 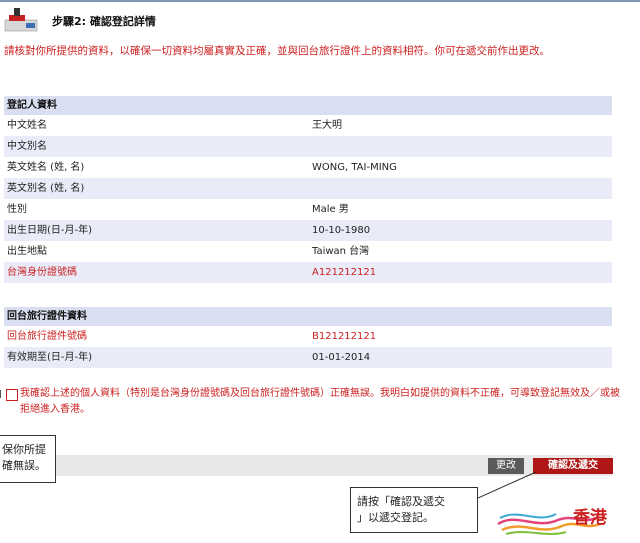 I want to click on row-label: 英文別名 (姓, 名), so click(x=46, y=188).